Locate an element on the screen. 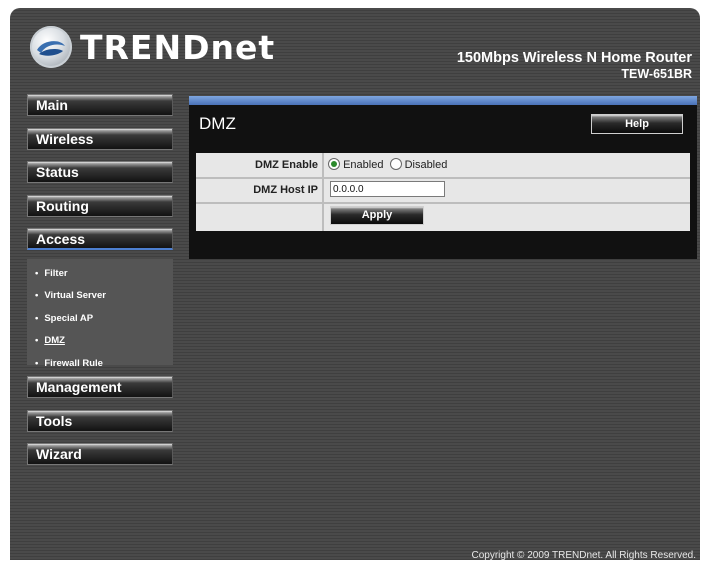 This screenshot has width=705, height=563. dmz-enabled-radio is located at coordinates (334, 164).